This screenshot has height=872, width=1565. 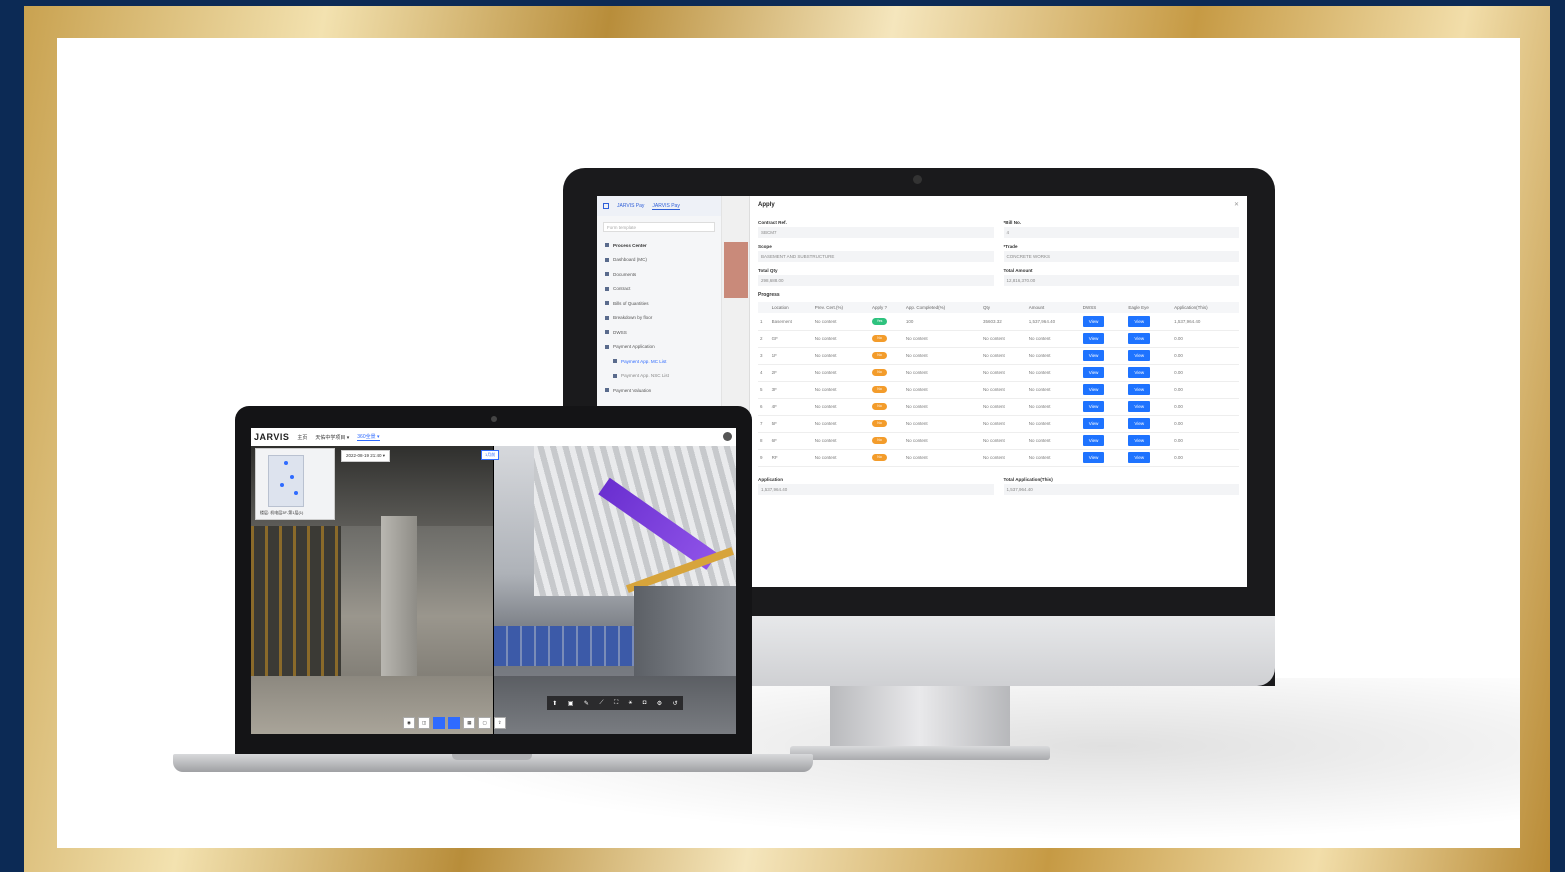 I want to click on sidebar-item: Payment App. MC List, so click(x=659, y=361).